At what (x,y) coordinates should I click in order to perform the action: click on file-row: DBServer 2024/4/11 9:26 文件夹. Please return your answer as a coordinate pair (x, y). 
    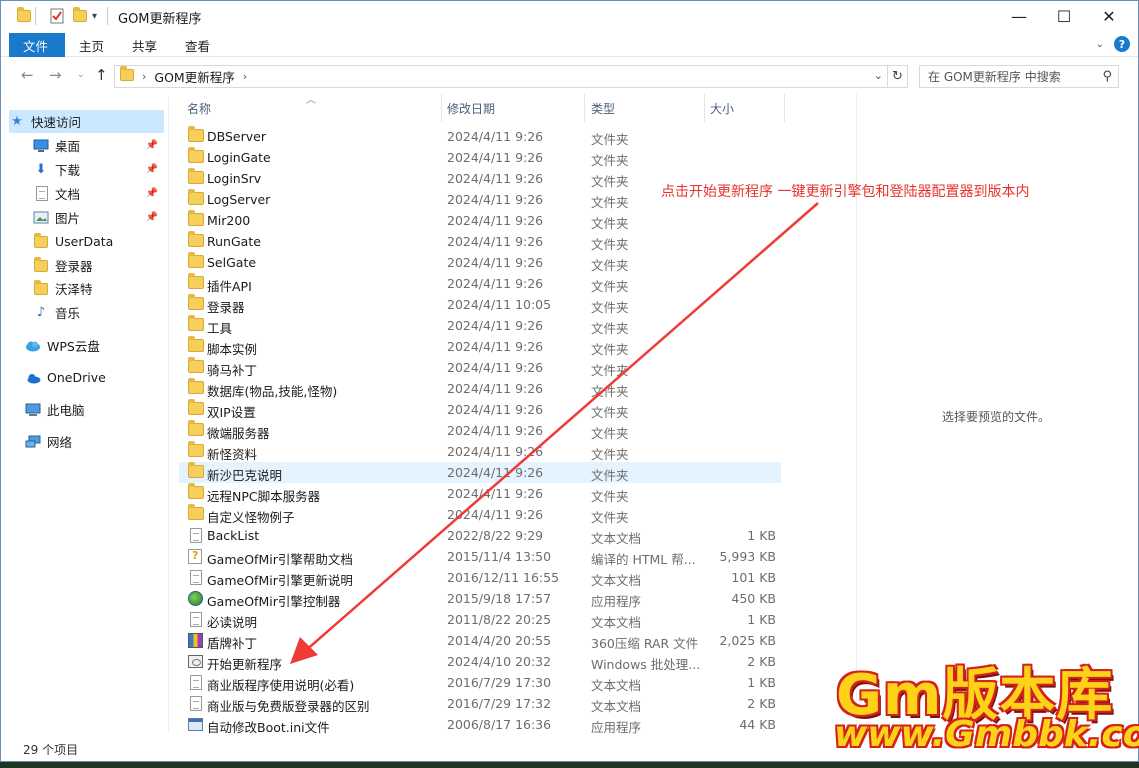
    Looking at the image, I should click on (480, 136).